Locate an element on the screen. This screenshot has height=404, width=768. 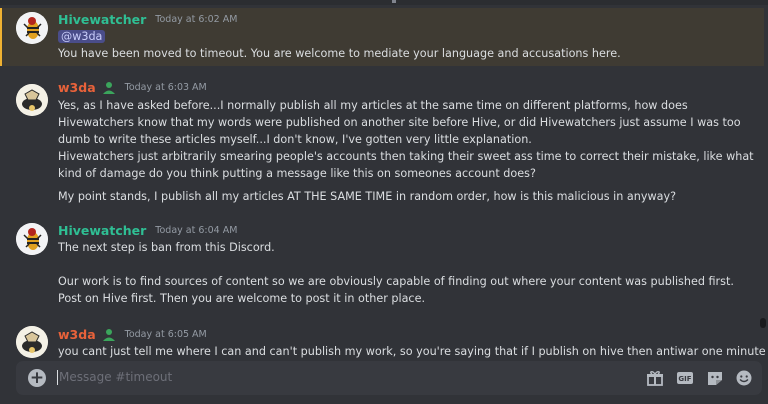
message-text: The next step is ban from this Discord. is located at coordinates (166, 247).